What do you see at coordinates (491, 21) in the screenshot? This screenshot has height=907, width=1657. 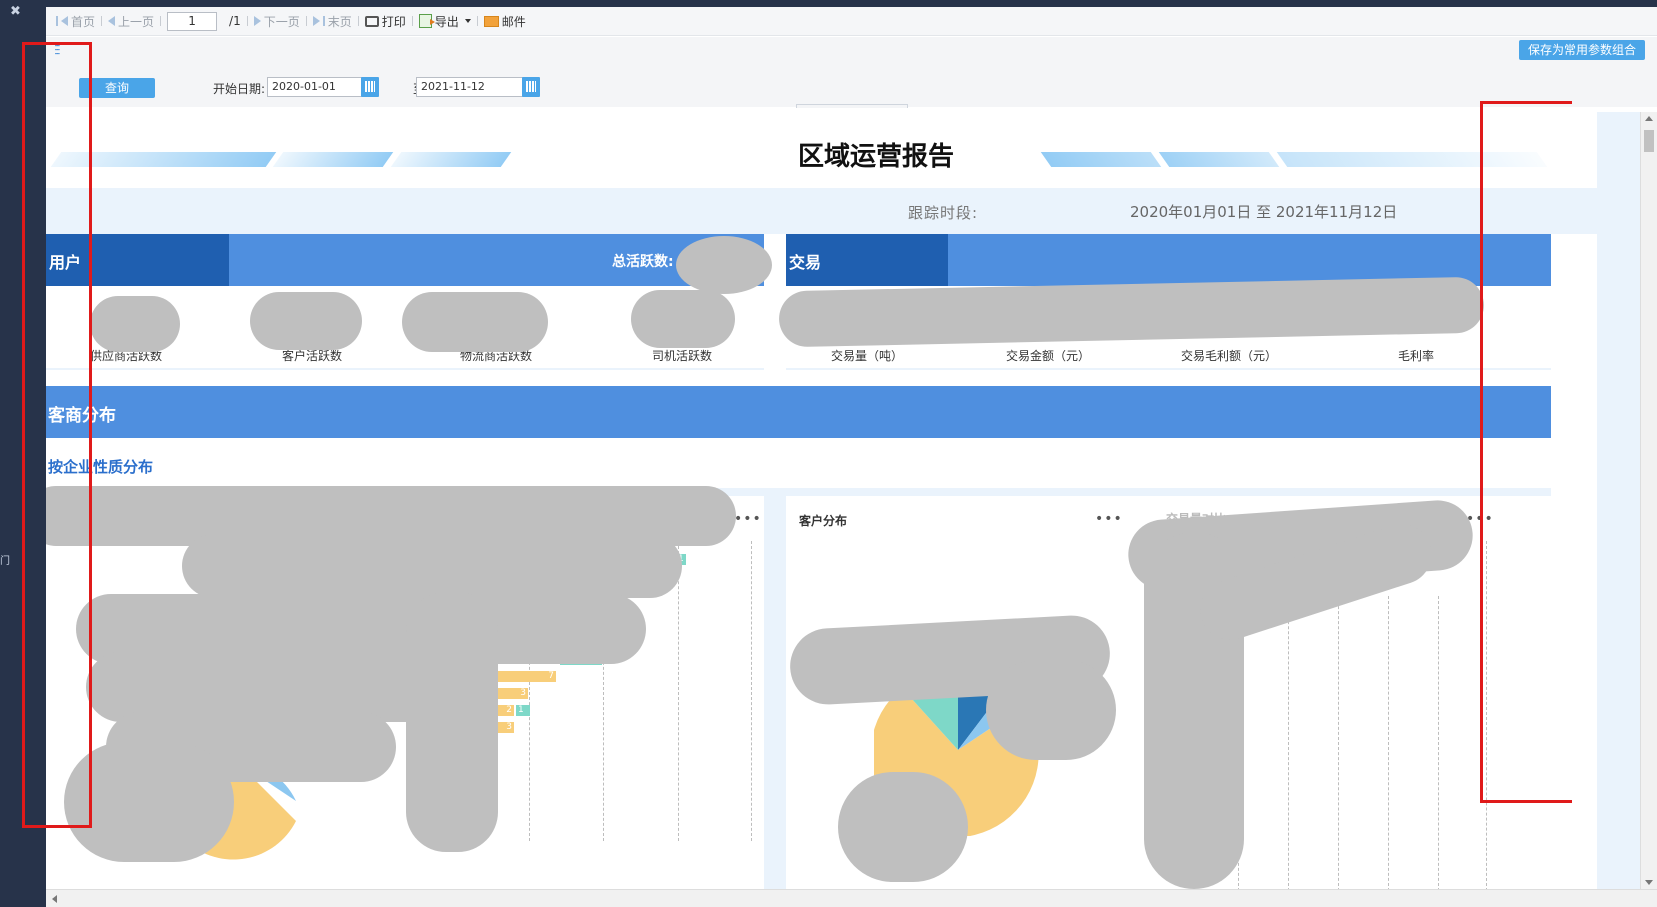 I see `mail-icon` at bounding box center [491, 21].